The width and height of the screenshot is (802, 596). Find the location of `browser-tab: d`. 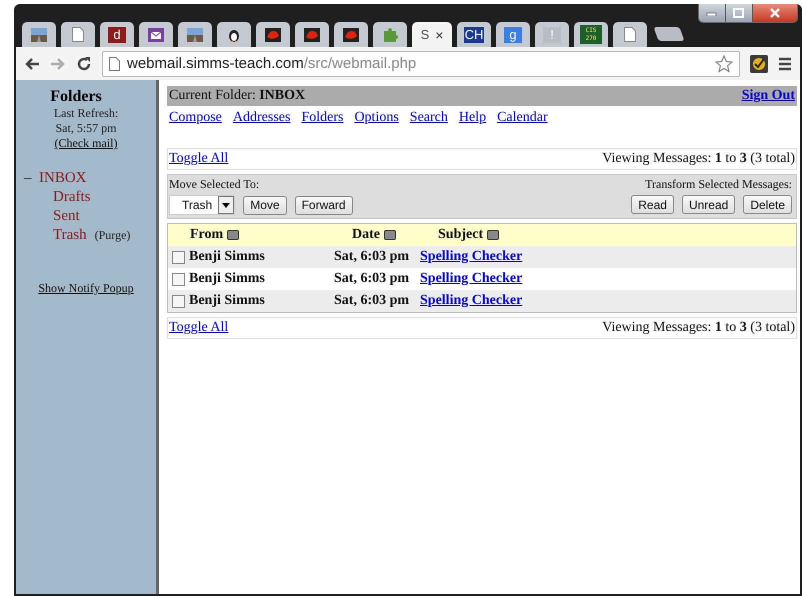

browser-tab: d is located at coordinates (117, 34).